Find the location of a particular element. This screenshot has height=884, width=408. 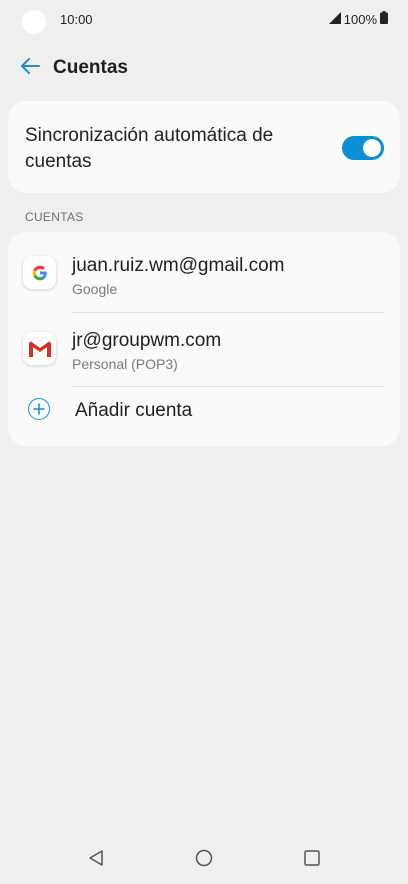

back-button is located at coordinates (30, 68).